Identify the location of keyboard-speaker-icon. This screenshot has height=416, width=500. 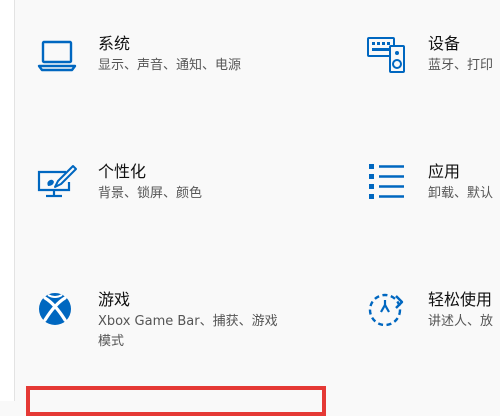
(388, 56).